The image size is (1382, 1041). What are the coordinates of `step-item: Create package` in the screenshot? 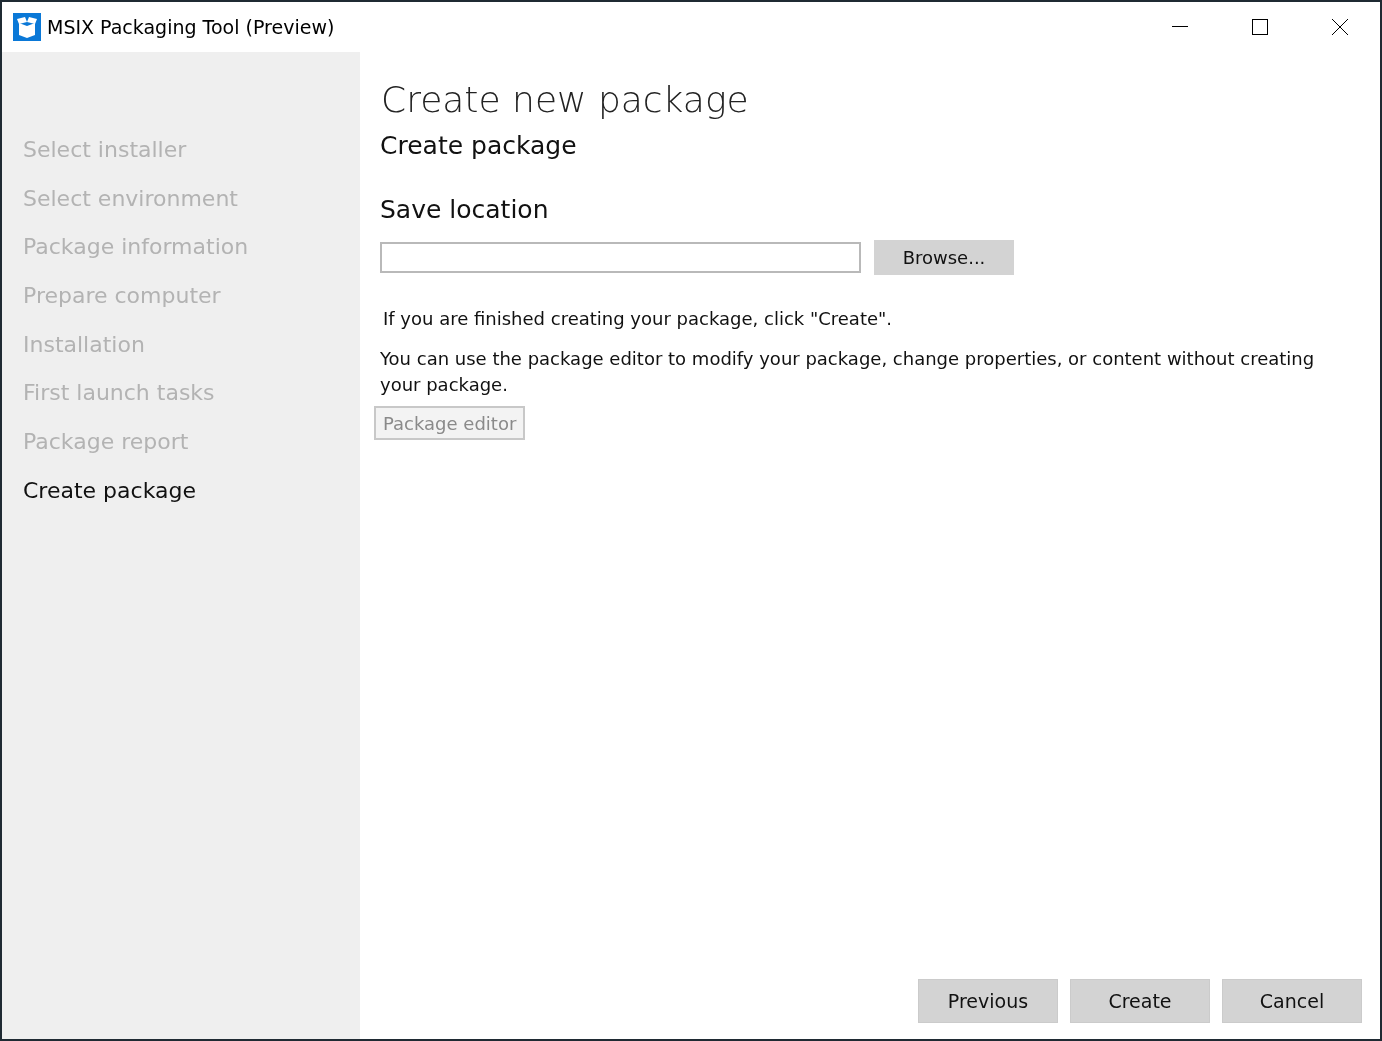 It's located at (110, 490).